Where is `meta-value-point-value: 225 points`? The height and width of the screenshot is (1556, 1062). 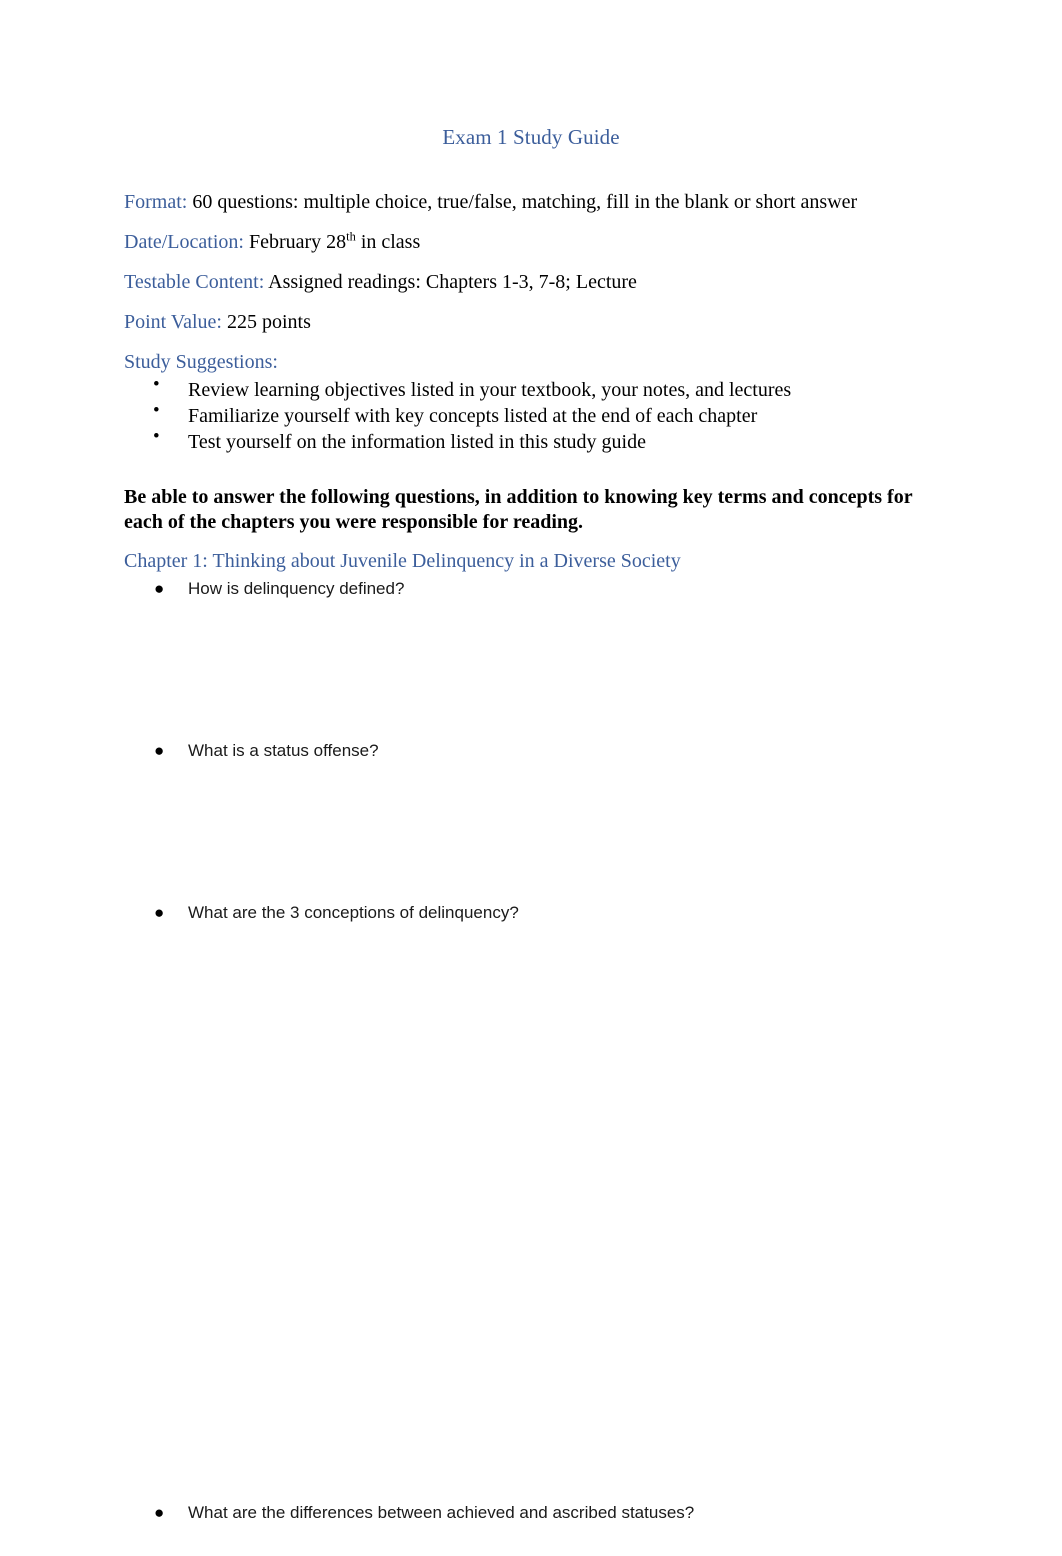
meta-value-point-value: 225 points is located at coordinates (268, 322).